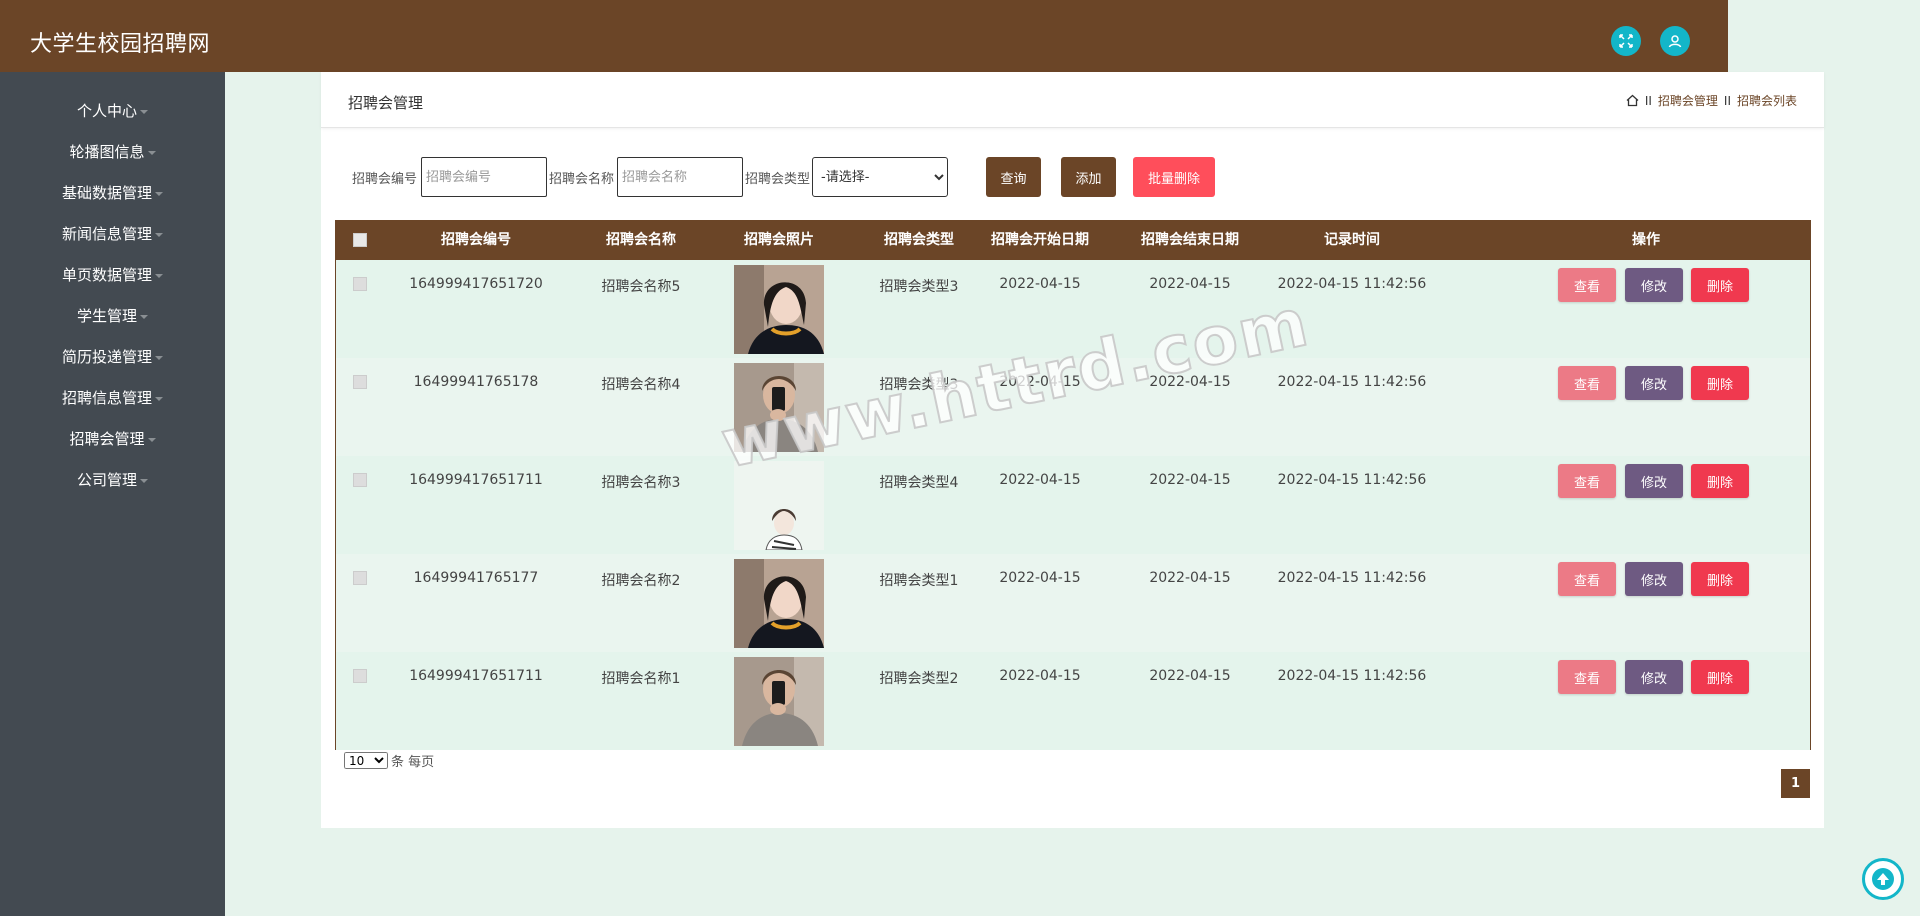 The width and height of the screenshot is (1920, 916). I want to click on sidebar-item-single-page: 单页数据管理, so click(112, 274).